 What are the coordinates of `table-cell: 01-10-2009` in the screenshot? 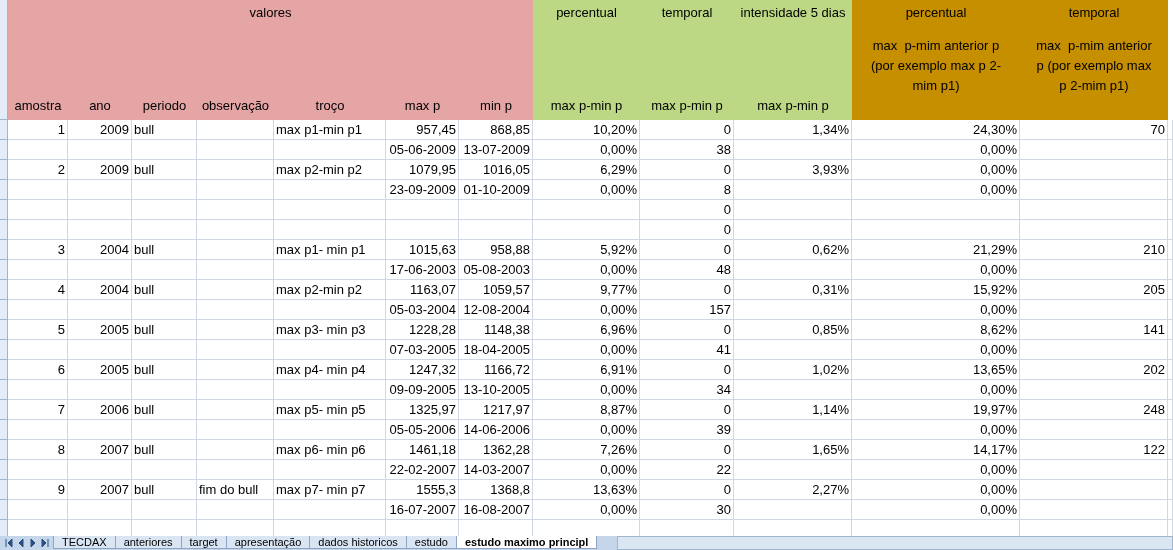 It's located at (496, 190).